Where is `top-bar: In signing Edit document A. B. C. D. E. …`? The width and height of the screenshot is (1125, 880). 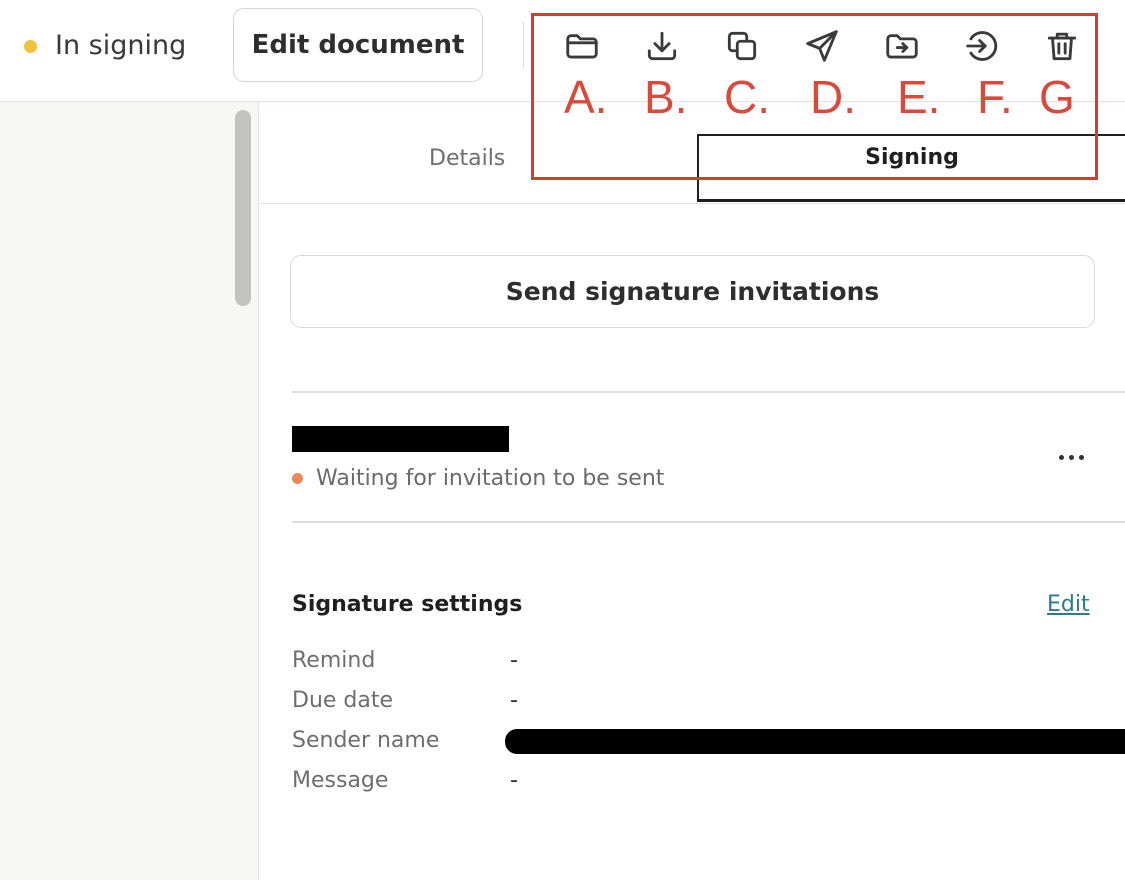
top-bar: In signing Edit document A. B. C. D. E. … is located at coordinates (562, 61).